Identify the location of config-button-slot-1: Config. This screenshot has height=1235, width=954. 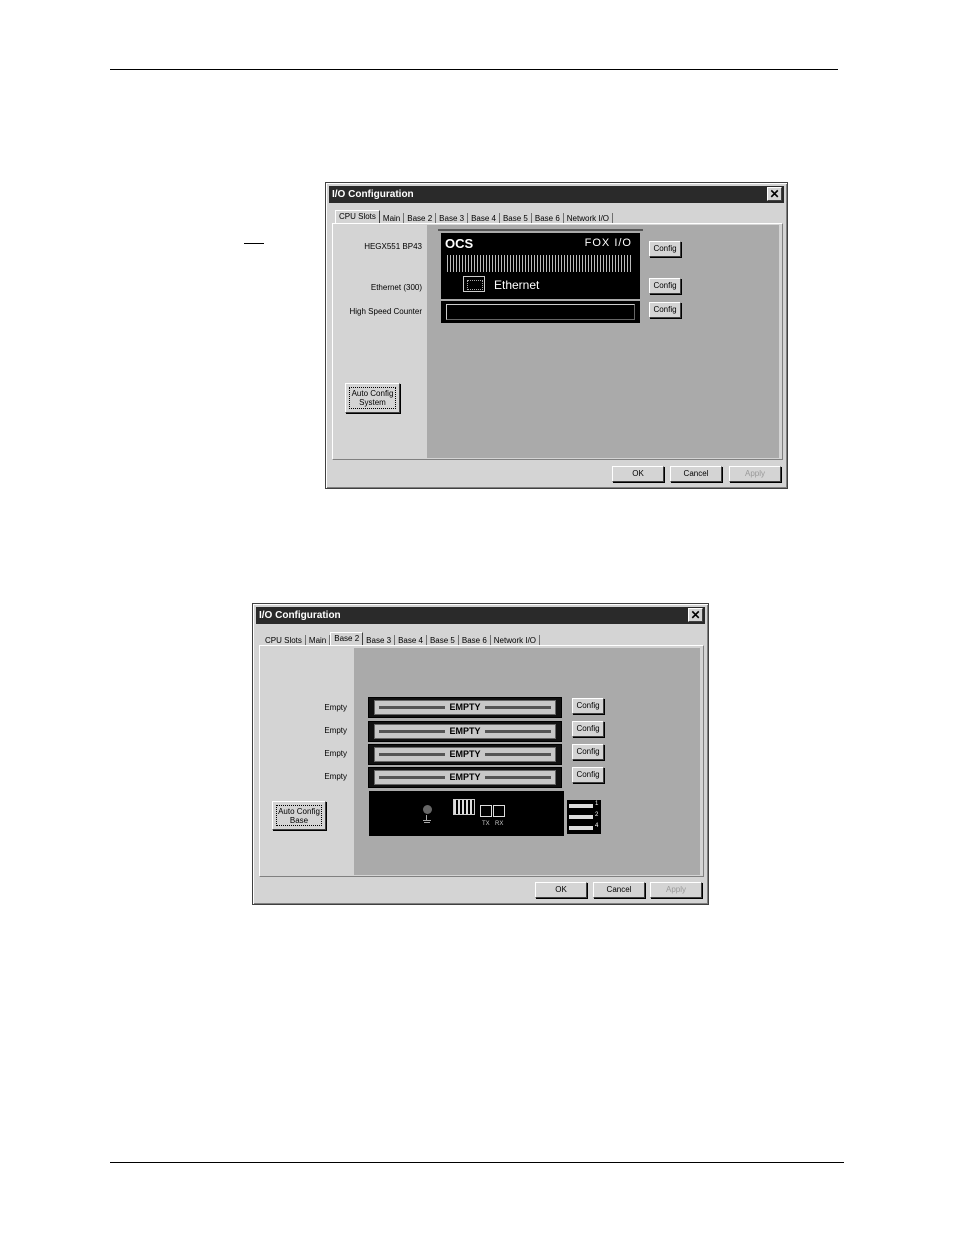
(588, 706).